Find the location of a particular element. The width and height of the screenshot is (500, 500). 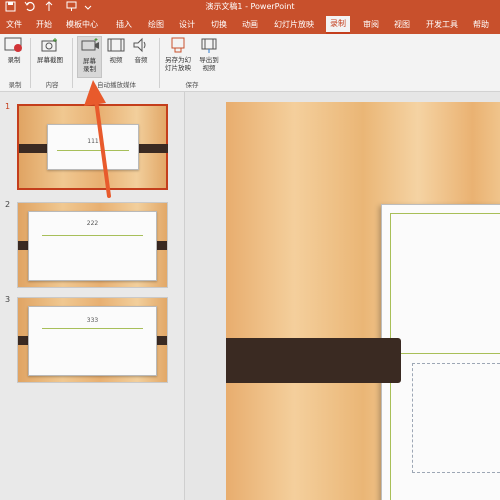

thumbnail-card: 111 is located at coordinates (93, 147).